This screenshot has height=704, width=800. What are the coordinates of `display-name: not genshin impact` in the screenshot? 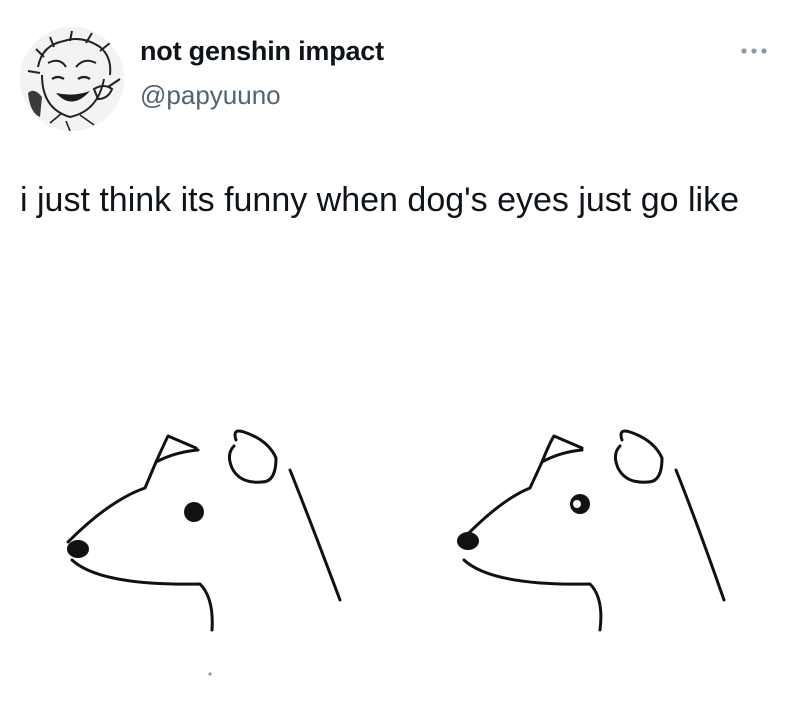 It's located at (262, 51).